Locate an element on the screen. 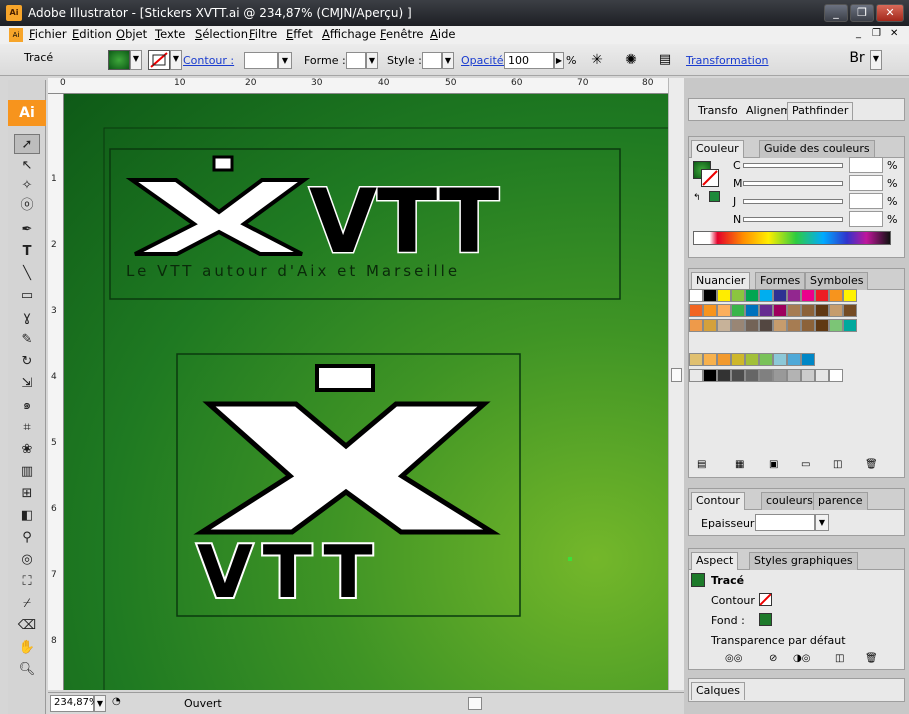 This screenshot has height=714, width=909. mesh-tool-icon: ⊞ is located at coordinates (27, 494).